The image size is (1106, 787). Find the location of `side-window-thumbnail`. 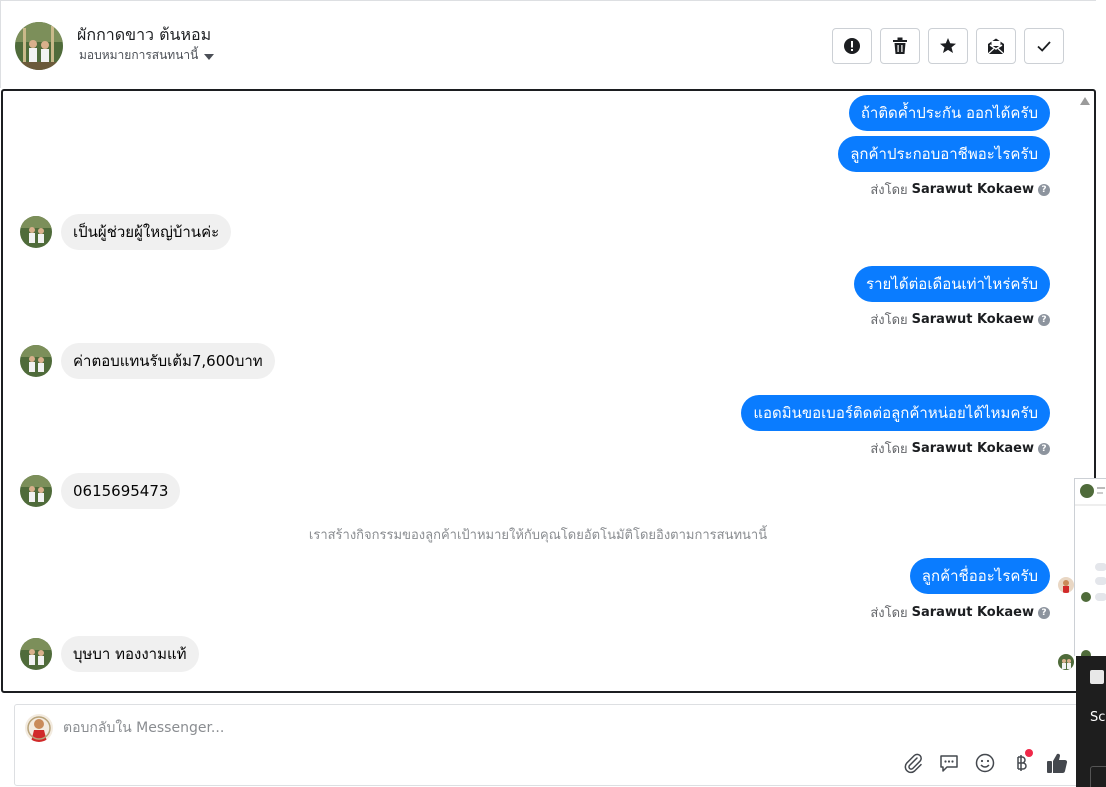

side-window-thumbnail is located at coordinates (1090, 567).